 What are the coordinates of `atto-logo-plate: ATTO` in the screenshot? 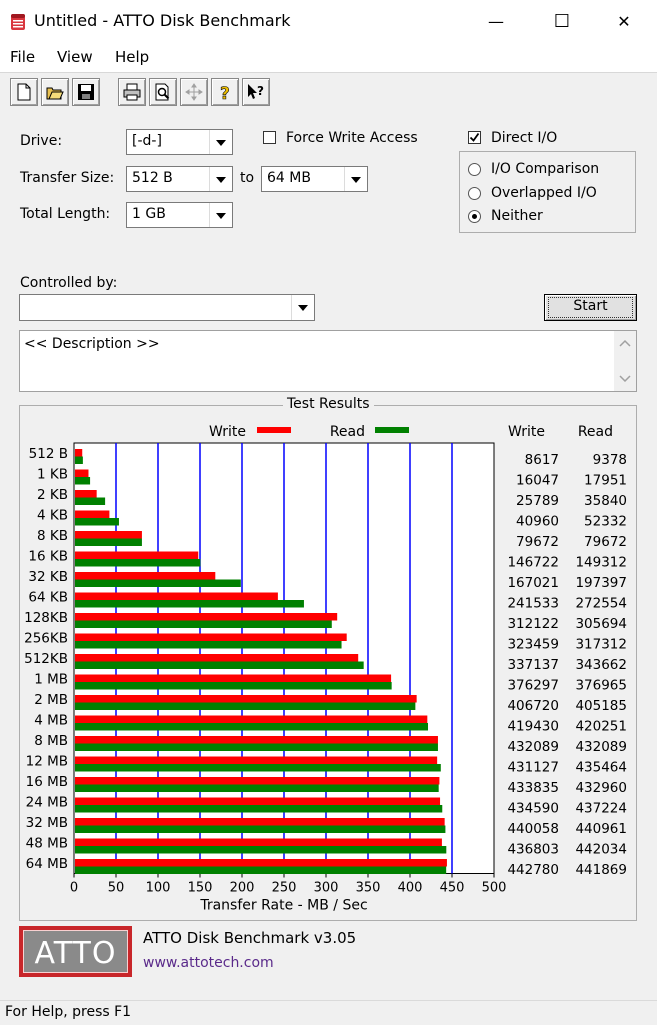 It's located at (75, 951).